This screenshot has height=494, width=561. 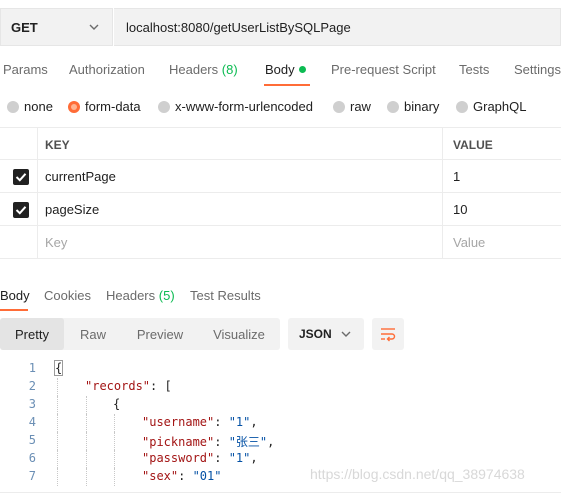 I want to click on json-string: "张三", so click(x=248, y=442).